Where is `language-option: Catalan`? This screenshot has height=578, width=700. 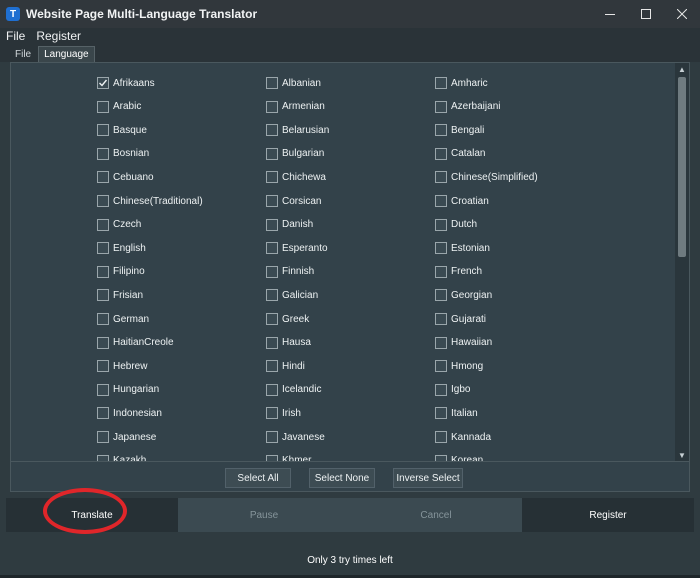
language-option: Catalan is located at coordinates (460, 154).